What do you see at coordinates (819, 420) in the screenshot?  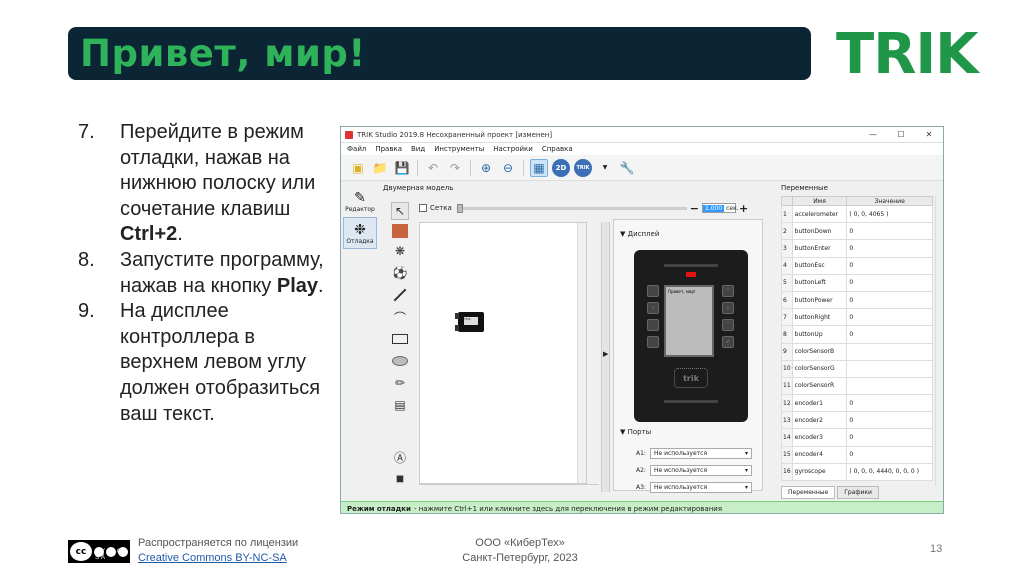 I see `variable-name: encoder2` at bounding box center [819, 420].